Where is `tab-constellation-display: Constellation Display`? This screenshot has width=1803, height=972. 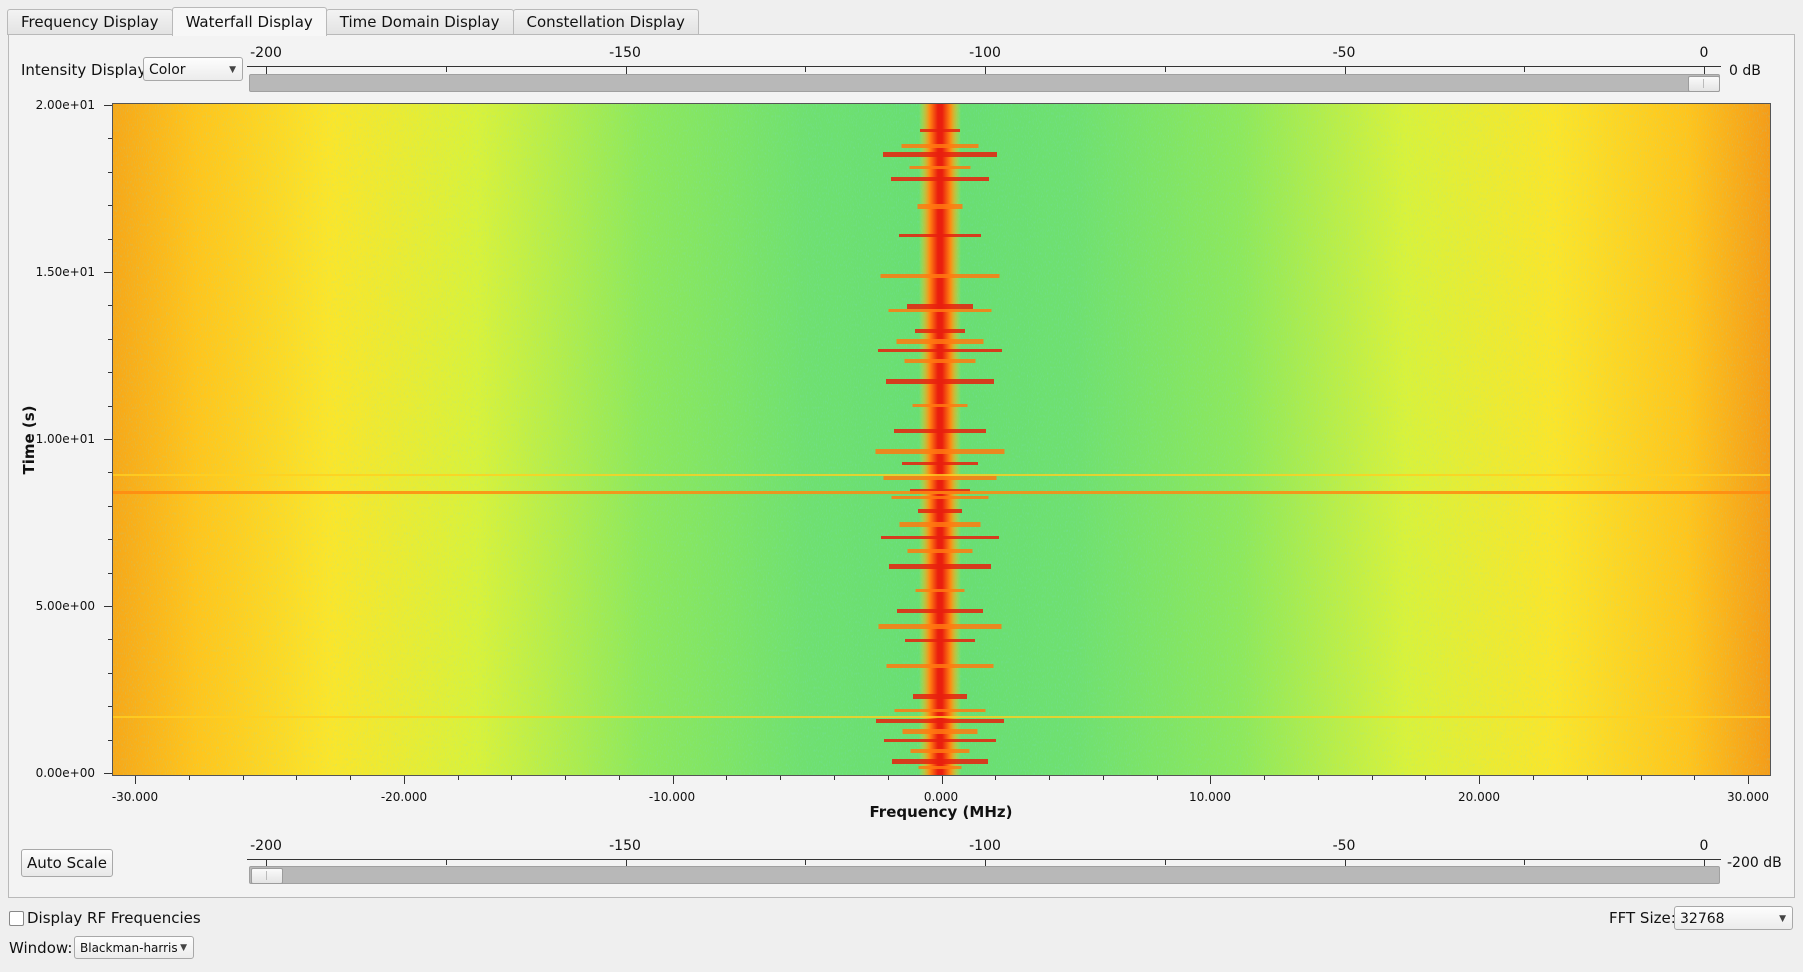
tab-constellation-display: Constellation Display is located at coordinates (605, 22).